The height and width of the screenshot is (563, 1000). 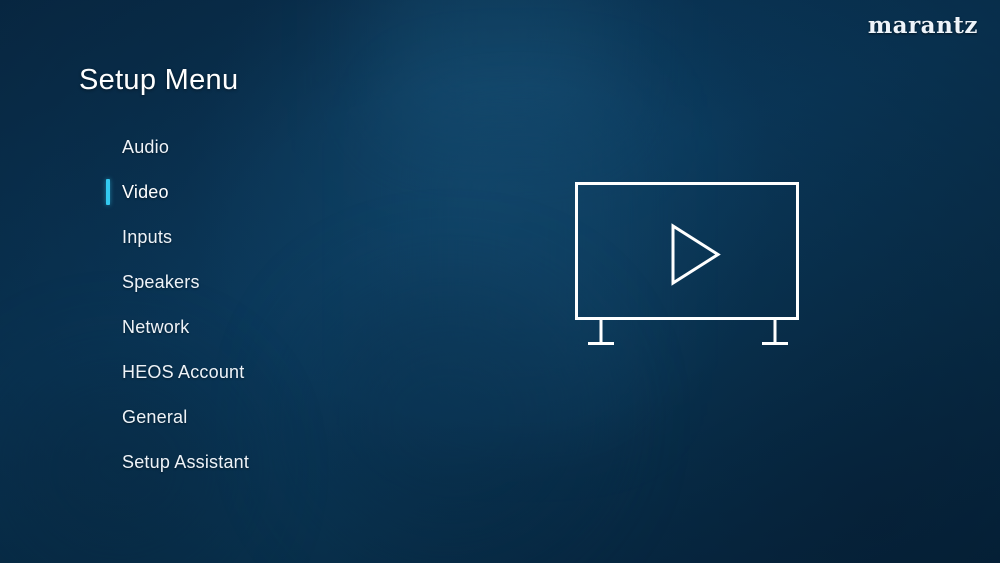 I want to click on menu-item-audio: Audio, so click(x=246, y=147).